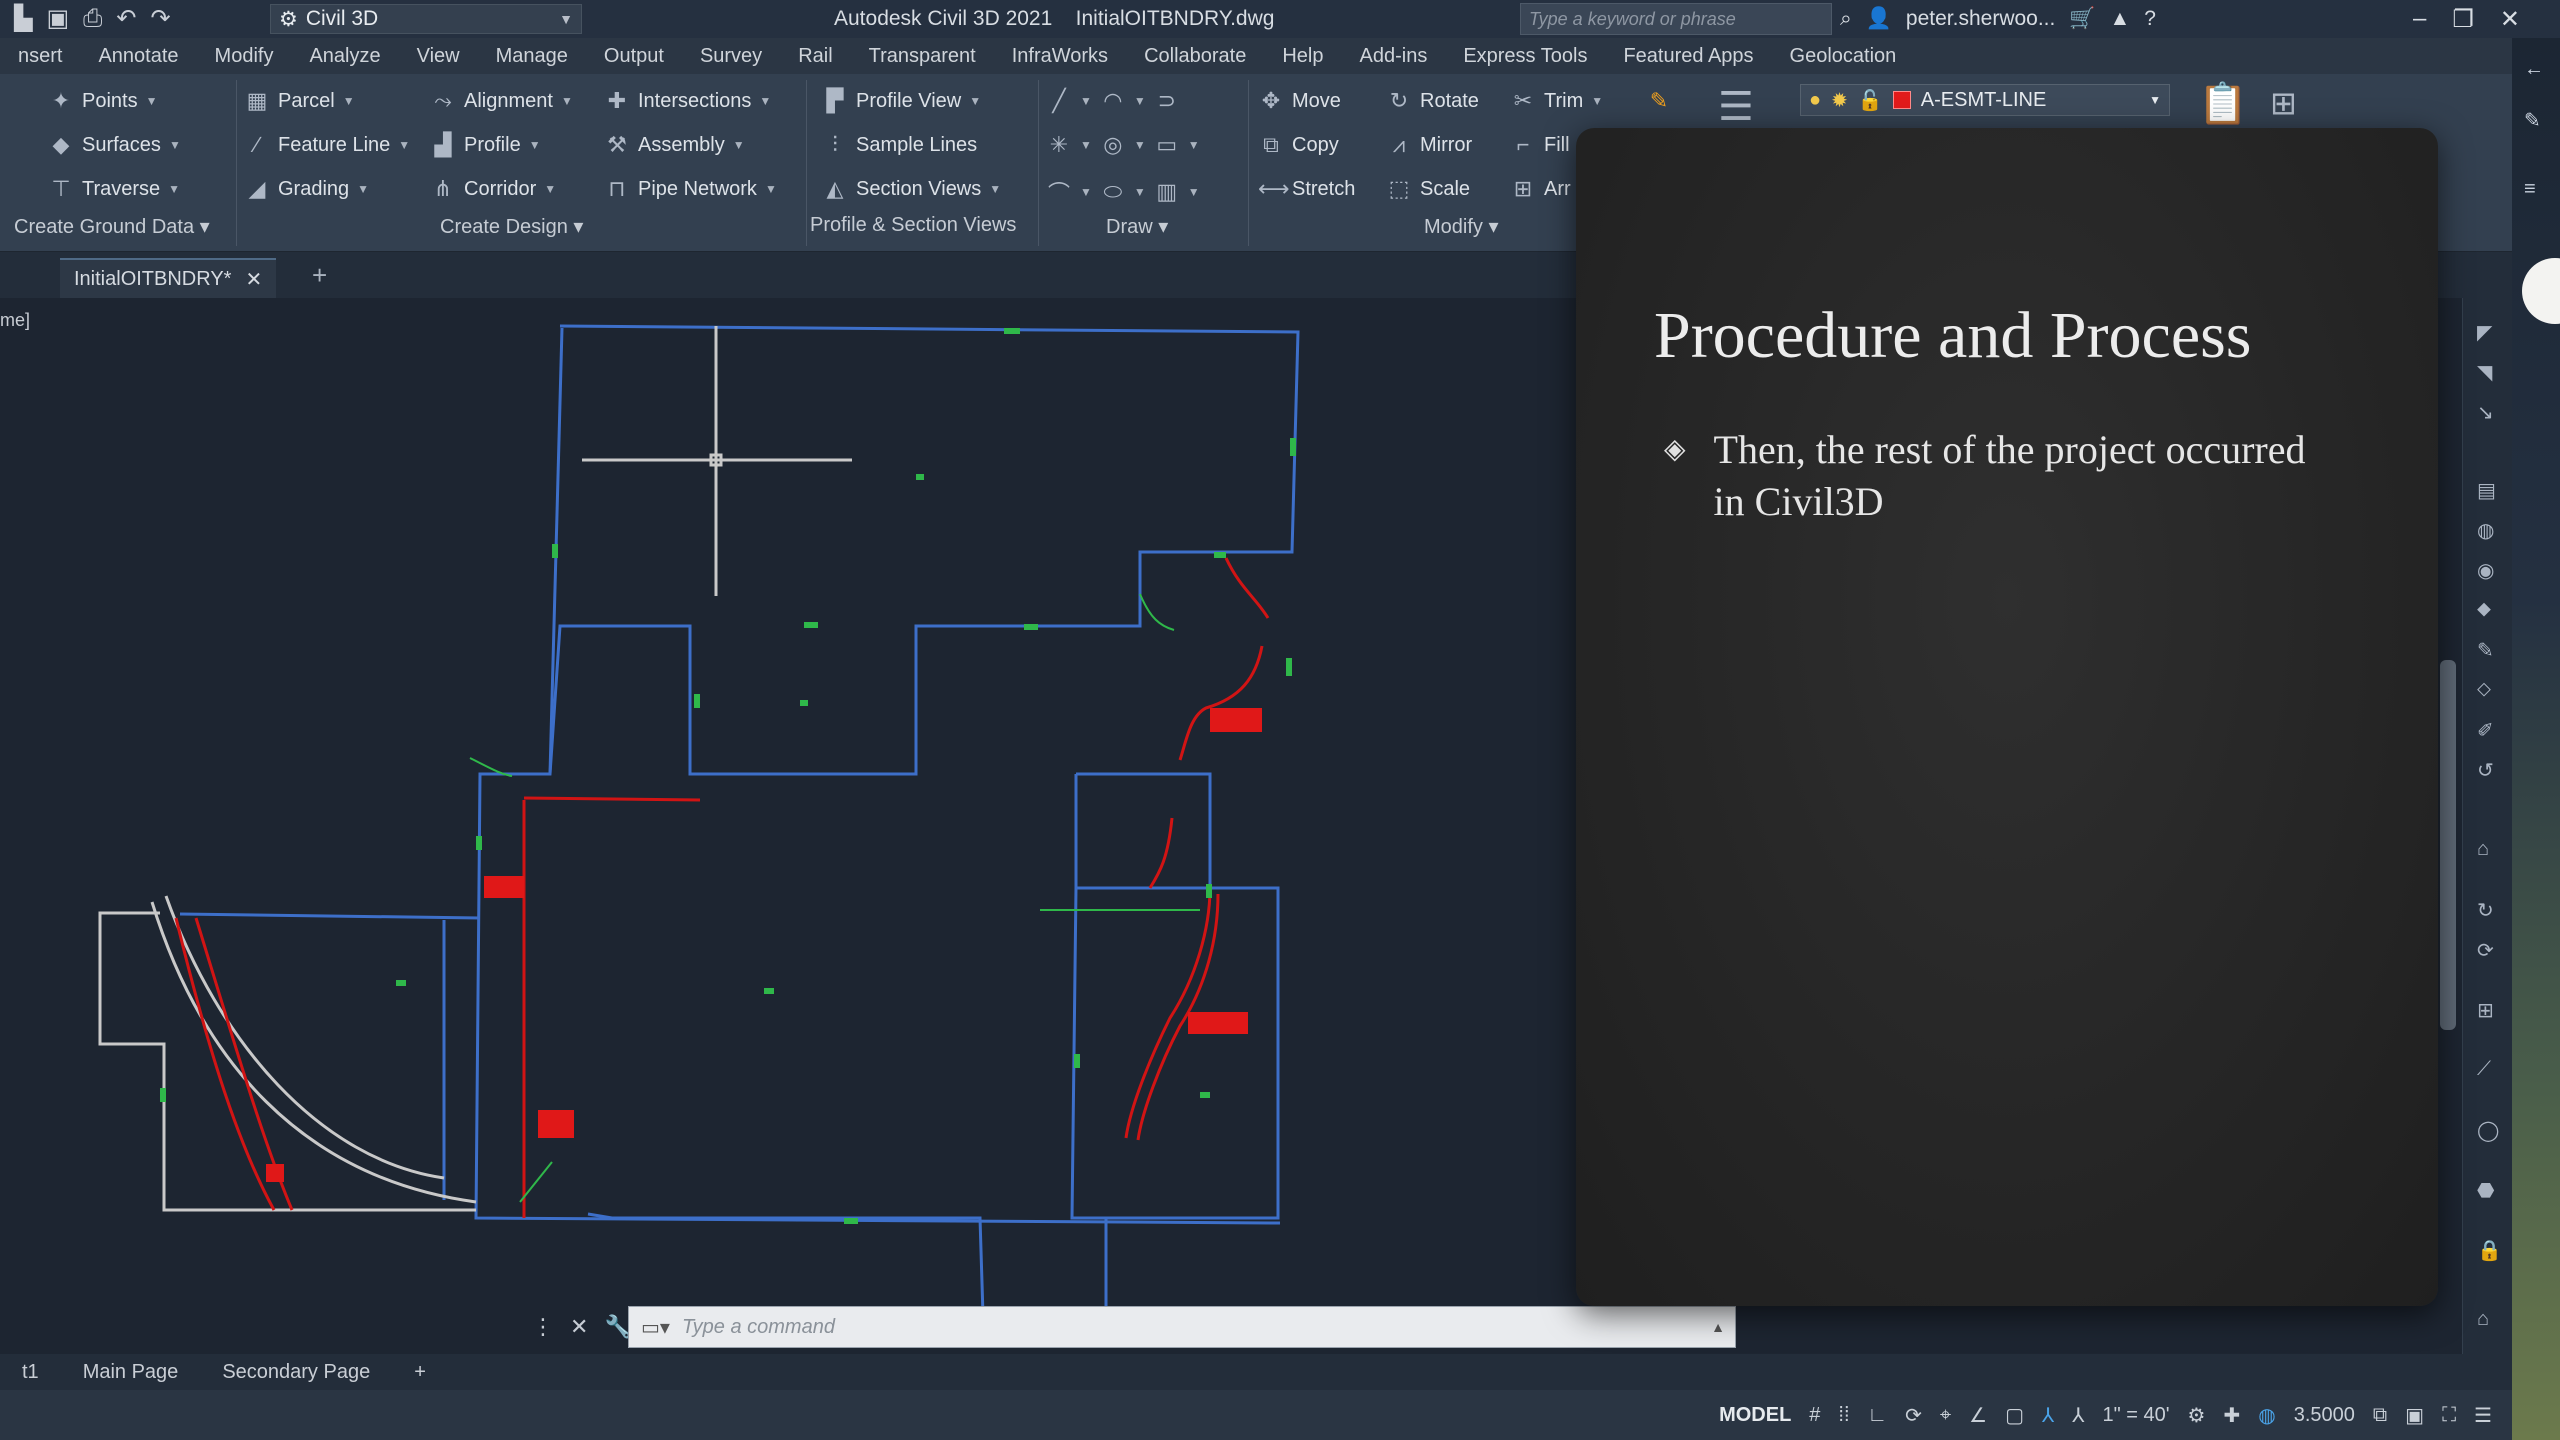 Image resolution: width=2560 pixels, height=1440 pixels. What do you see at coordinates (1755, 1415) in the screenshot?
I see `model-space-toggle: MODEL` at bounding box center [1755, 1415].